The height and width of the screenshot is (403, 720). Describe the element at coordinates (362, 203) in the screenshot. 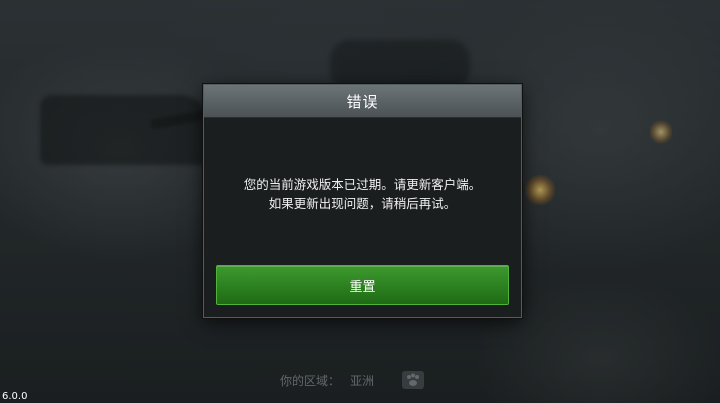

I see `message-line: 如果更新出现问题，请稍后再试。` at that location.